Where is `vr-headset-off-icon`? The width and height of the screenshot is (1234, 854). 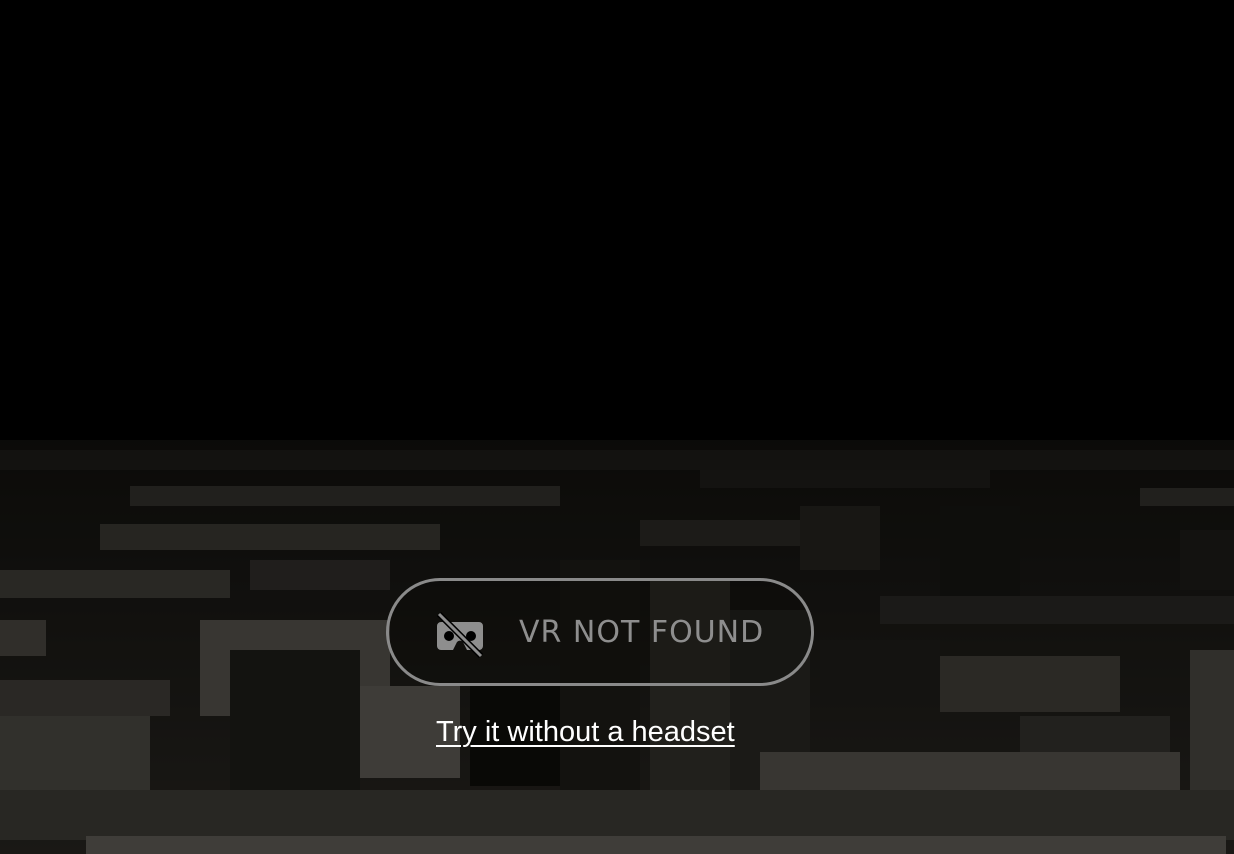 vr-headset-off-icon is located at coordinates (460, 635).